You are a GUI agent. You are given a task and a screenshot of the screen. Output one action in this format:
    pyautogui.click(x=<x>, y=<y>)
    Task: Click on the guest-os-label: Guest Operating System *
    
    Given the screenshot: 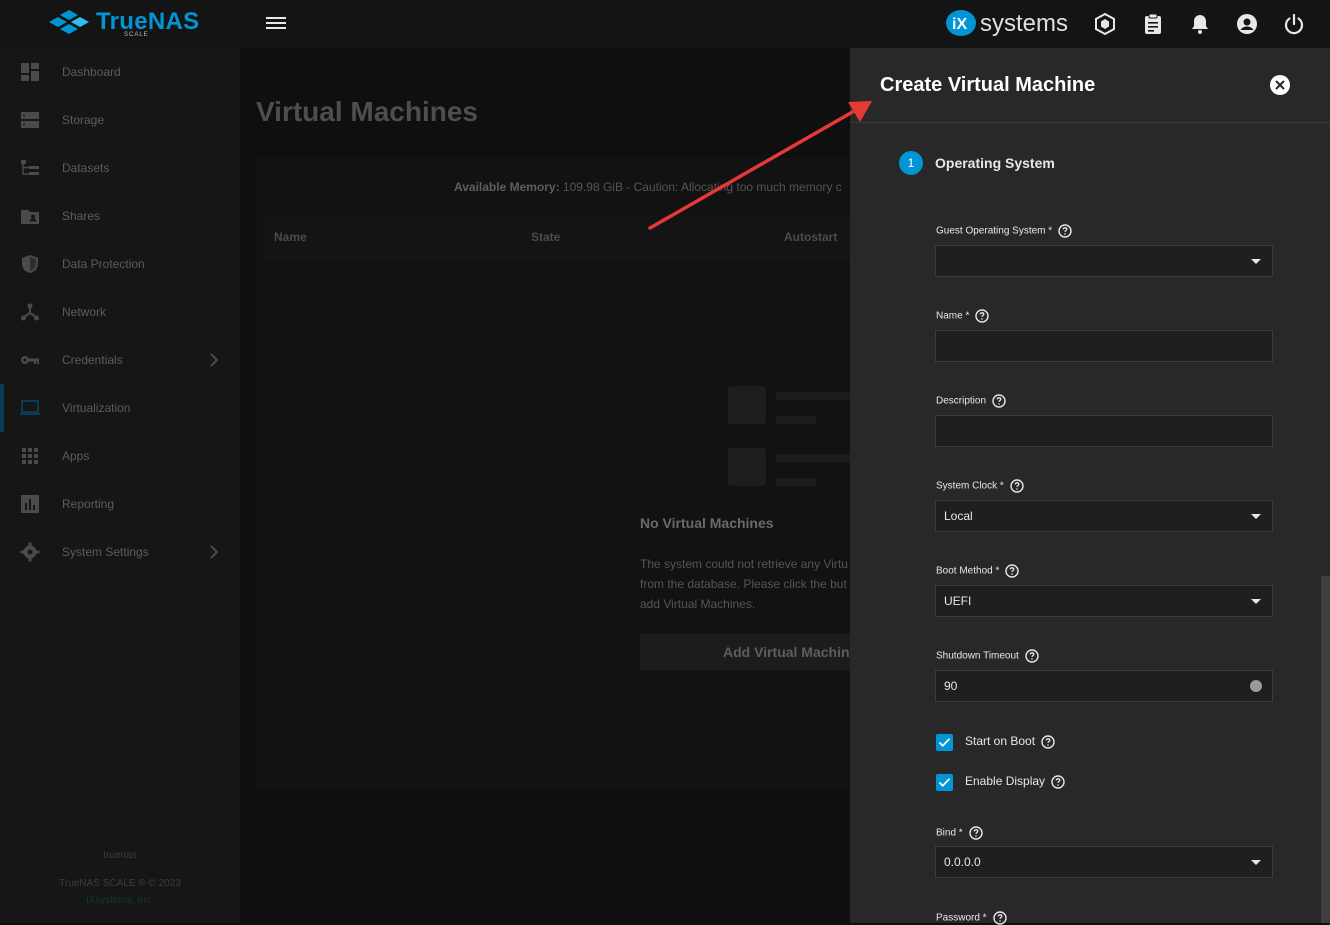 What is the action you would take?
    pyautogui.click(x=1004, y=231)
    